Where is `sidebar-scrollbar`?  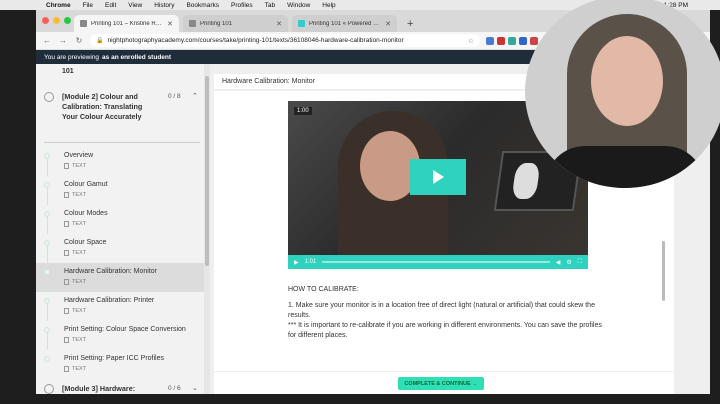
sidebar-scrollbar is located at coordinates (207, 229).